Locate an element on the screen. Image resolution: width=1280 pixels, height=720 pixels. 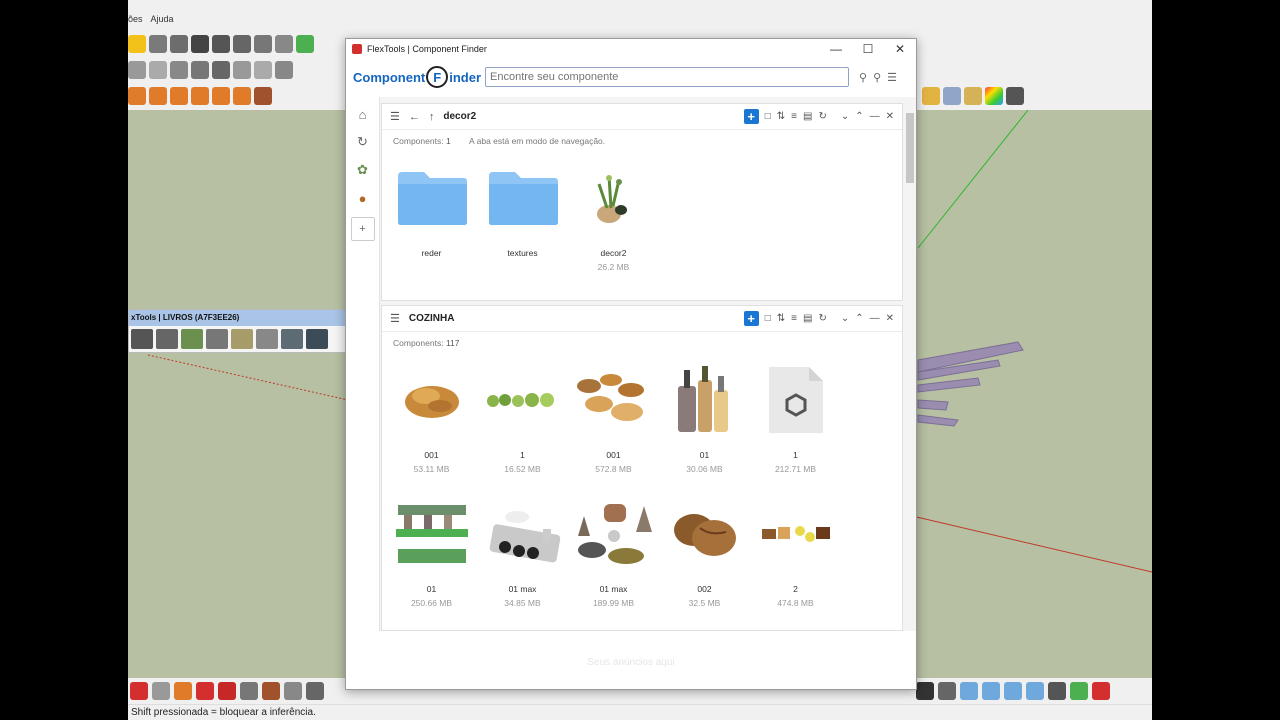
new-file-icon: □ is located at coordinates (768, 318).